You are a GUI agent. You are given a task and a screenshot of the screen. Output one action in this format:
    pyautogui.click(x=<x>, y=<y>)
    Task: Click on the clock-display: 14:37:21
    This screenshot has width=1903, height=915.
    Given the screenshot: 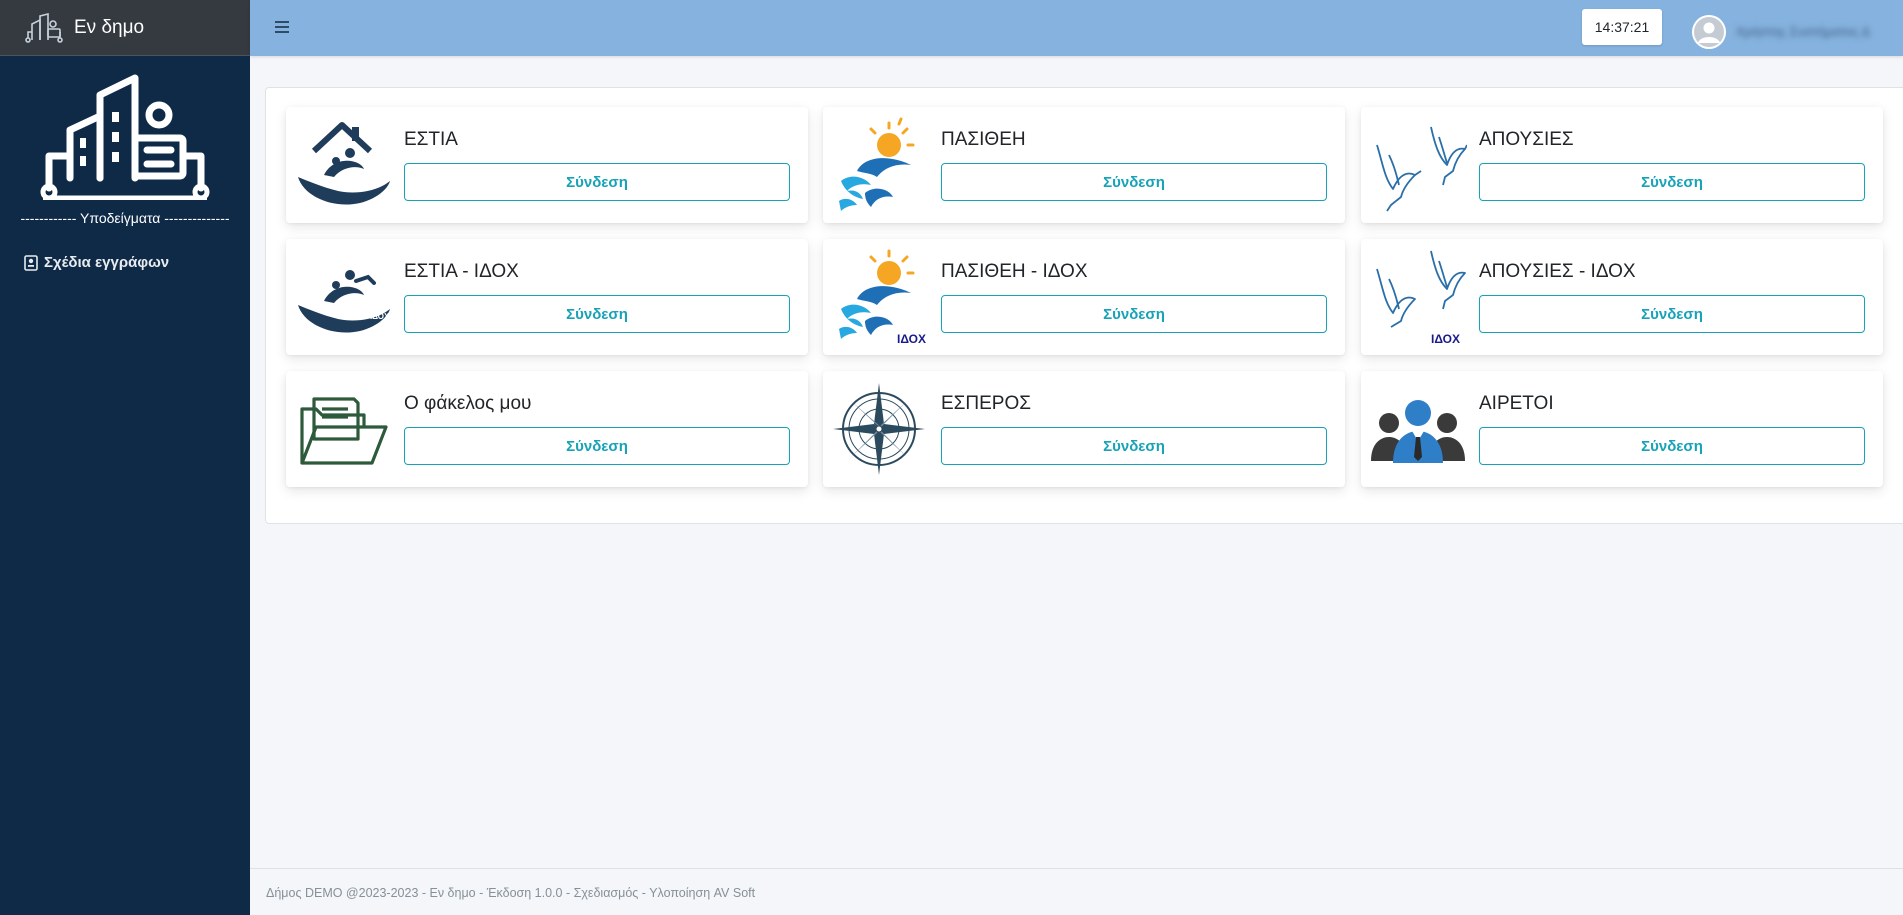 What is the action you would take?
    pyautogui.click(x=1622, y=27)
    